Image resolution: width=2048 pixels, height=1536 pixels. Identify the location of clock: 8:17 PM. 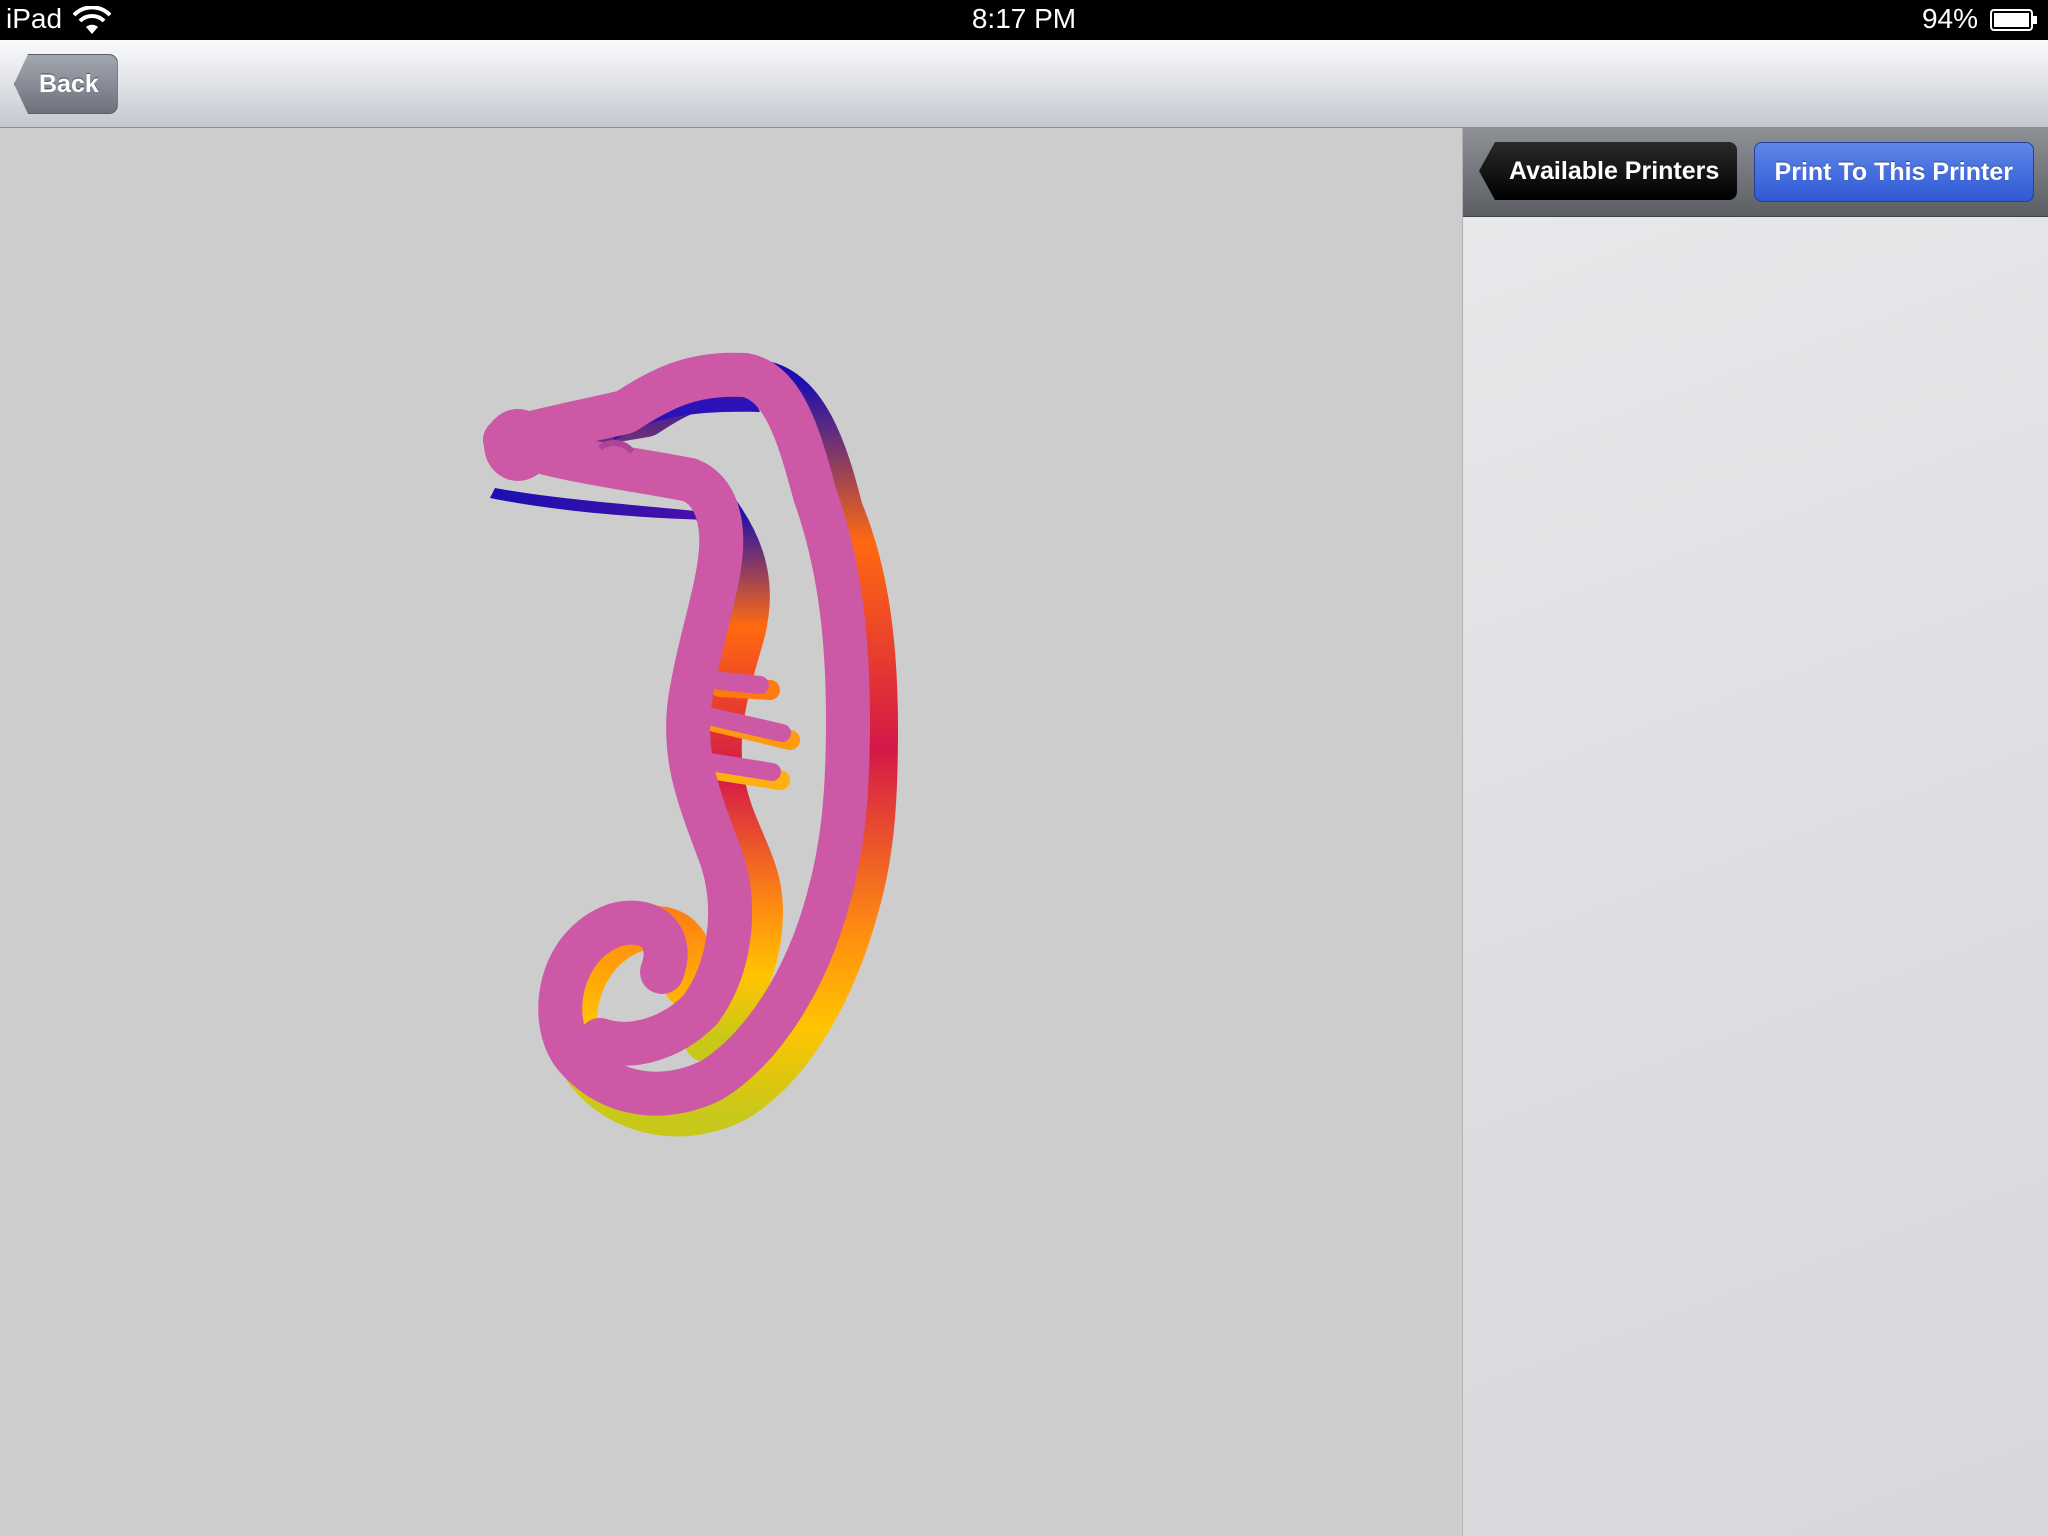
(1024, 18).